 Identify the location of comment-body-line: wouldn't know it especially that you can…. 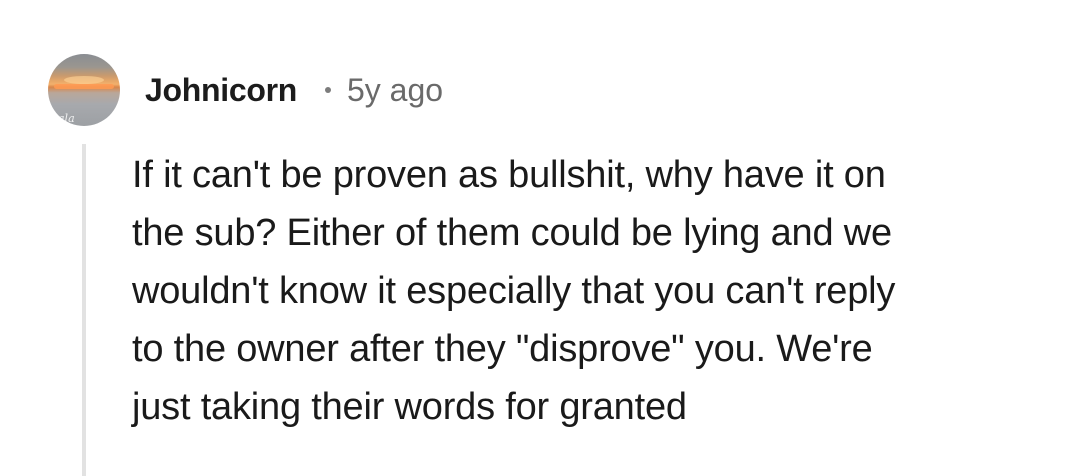
(514, 291).